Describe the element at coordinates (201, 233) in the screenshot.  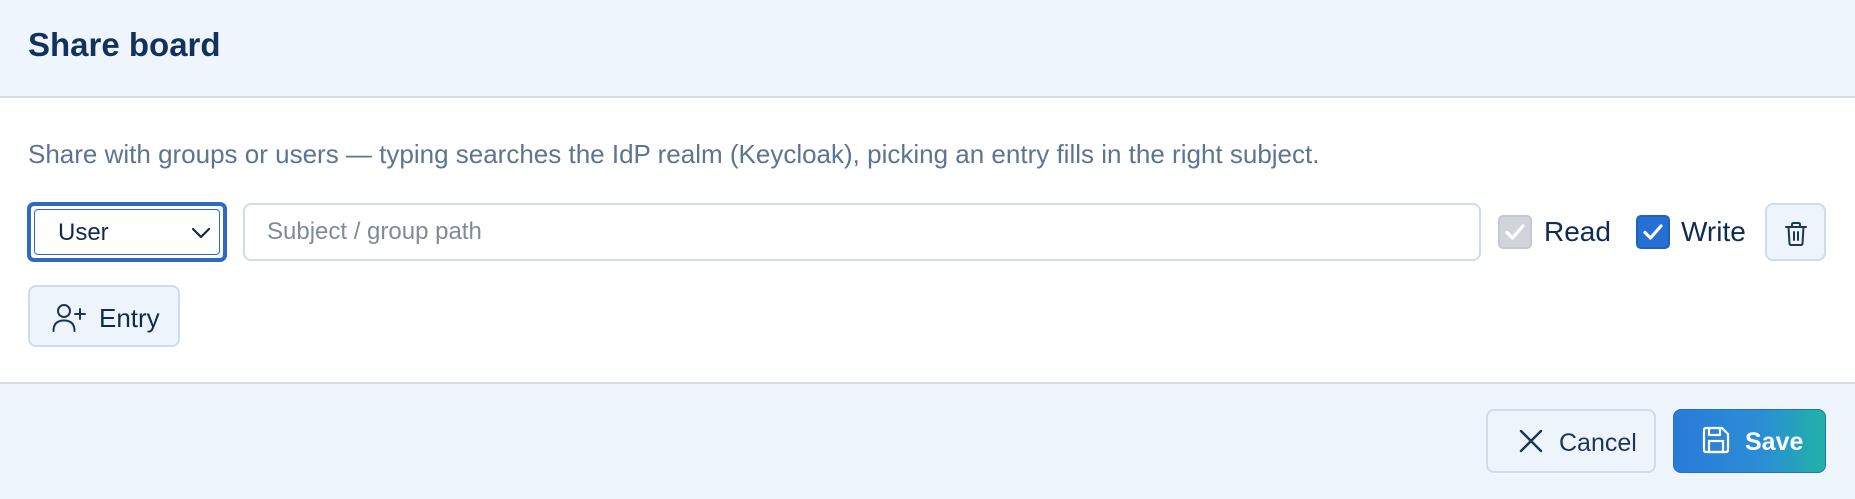
I see `chevron-down-icon` at that location.